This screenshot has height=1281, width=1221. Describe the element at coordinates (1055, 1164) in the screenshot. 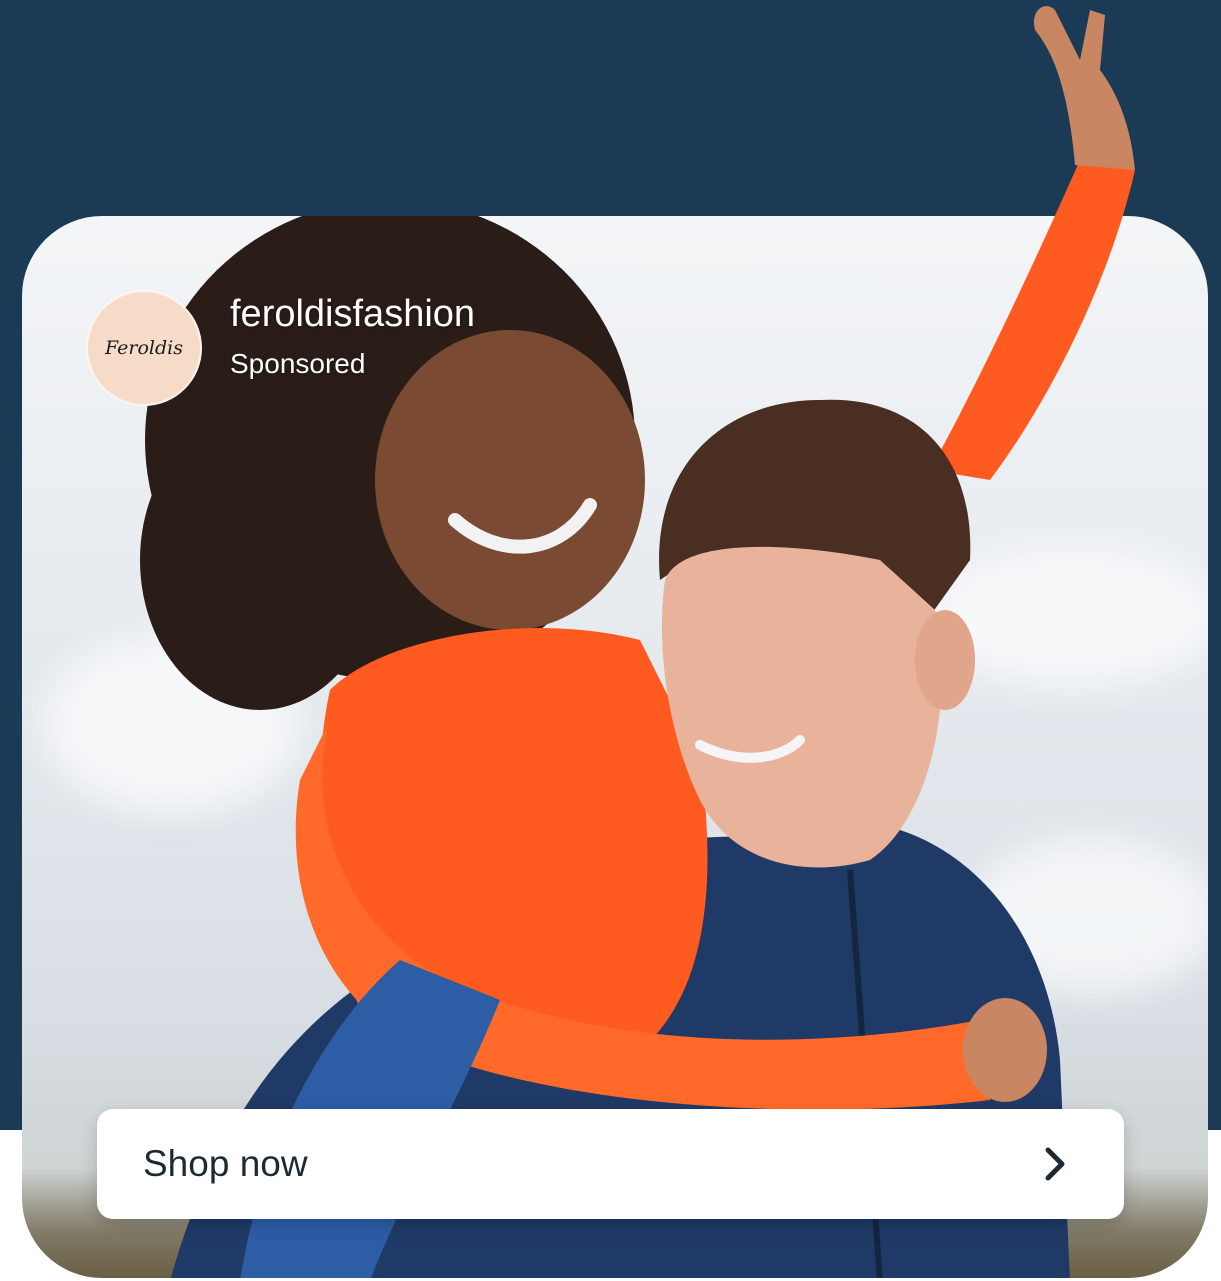

I see `chevron-right-icon` at that location.